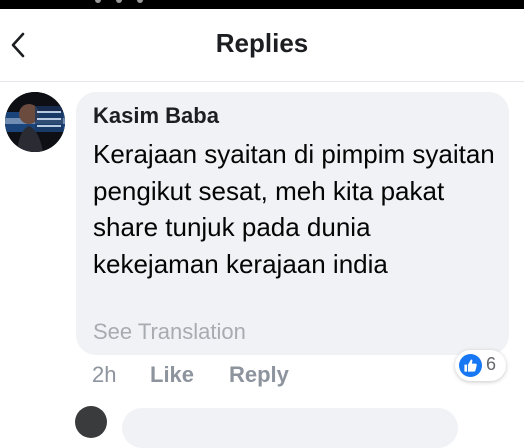  What do you see at coordinates (259, 375) in the screenshot?
I see `reply-button: Reply` at bounding box center [259, 375].